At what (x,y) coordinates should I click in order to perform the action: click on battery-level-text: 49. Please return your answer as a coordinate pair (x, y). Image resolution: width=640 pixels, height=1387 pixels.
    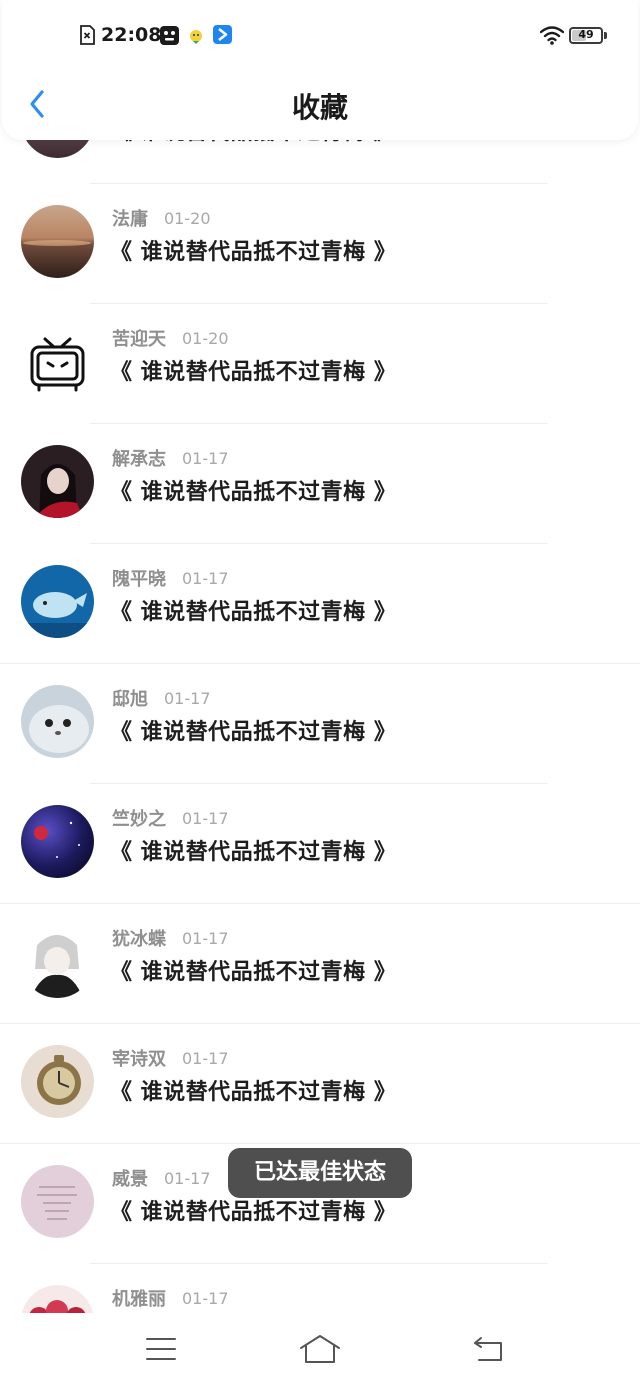
    Looking at the image, I should click on (586, 34).